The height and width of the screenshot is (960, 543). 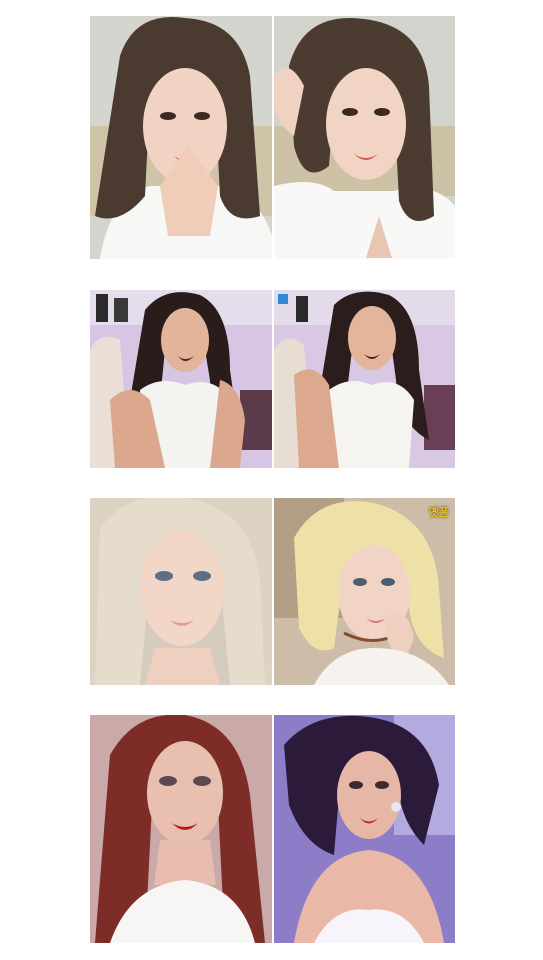 I want to click on photo-row1-left, so click(x=181, y=137).